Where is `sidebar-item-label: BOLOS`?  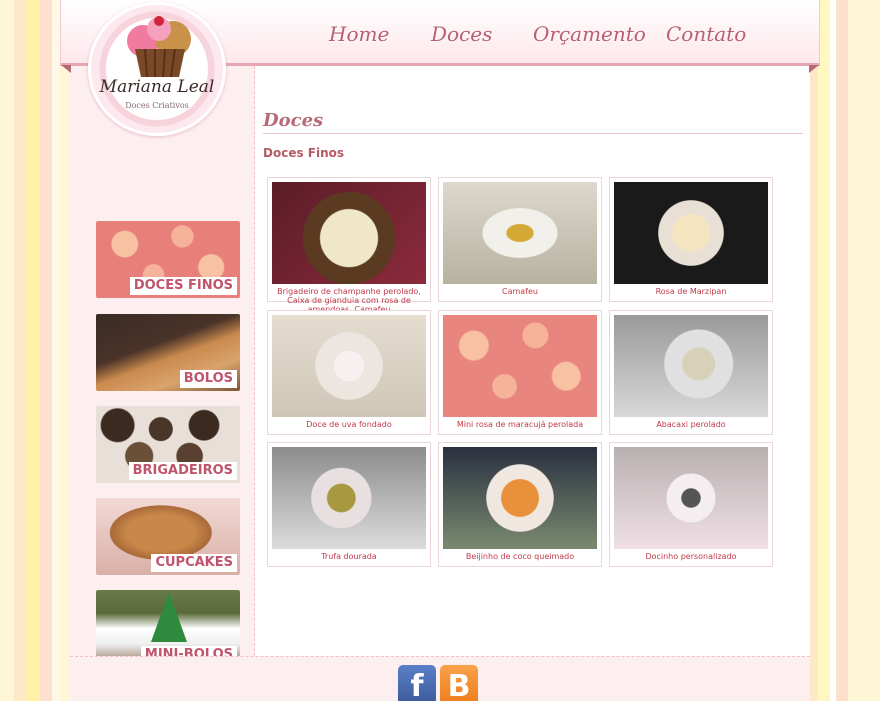 sidebar-item-label: BOLOS is located at coordinates (208, 379).